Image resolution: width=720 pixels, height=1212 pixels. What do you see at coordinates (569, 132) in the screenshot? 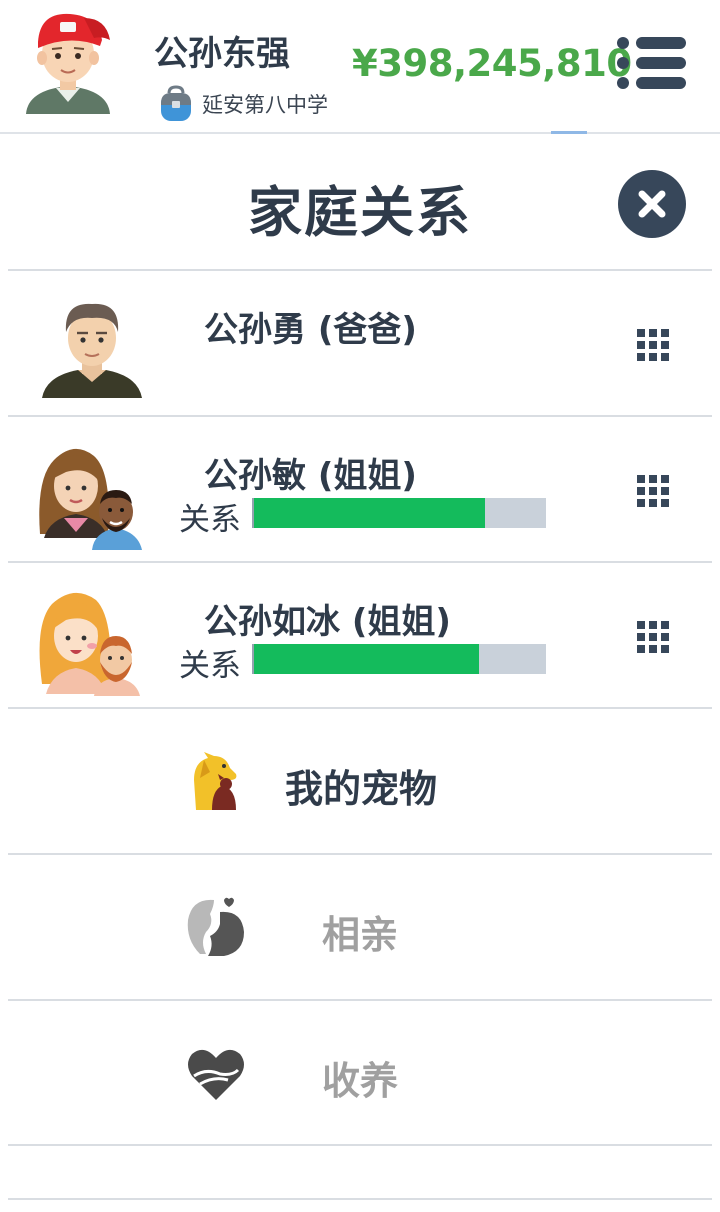
I see `scroll-indicator` at bounding box center [569, 132].